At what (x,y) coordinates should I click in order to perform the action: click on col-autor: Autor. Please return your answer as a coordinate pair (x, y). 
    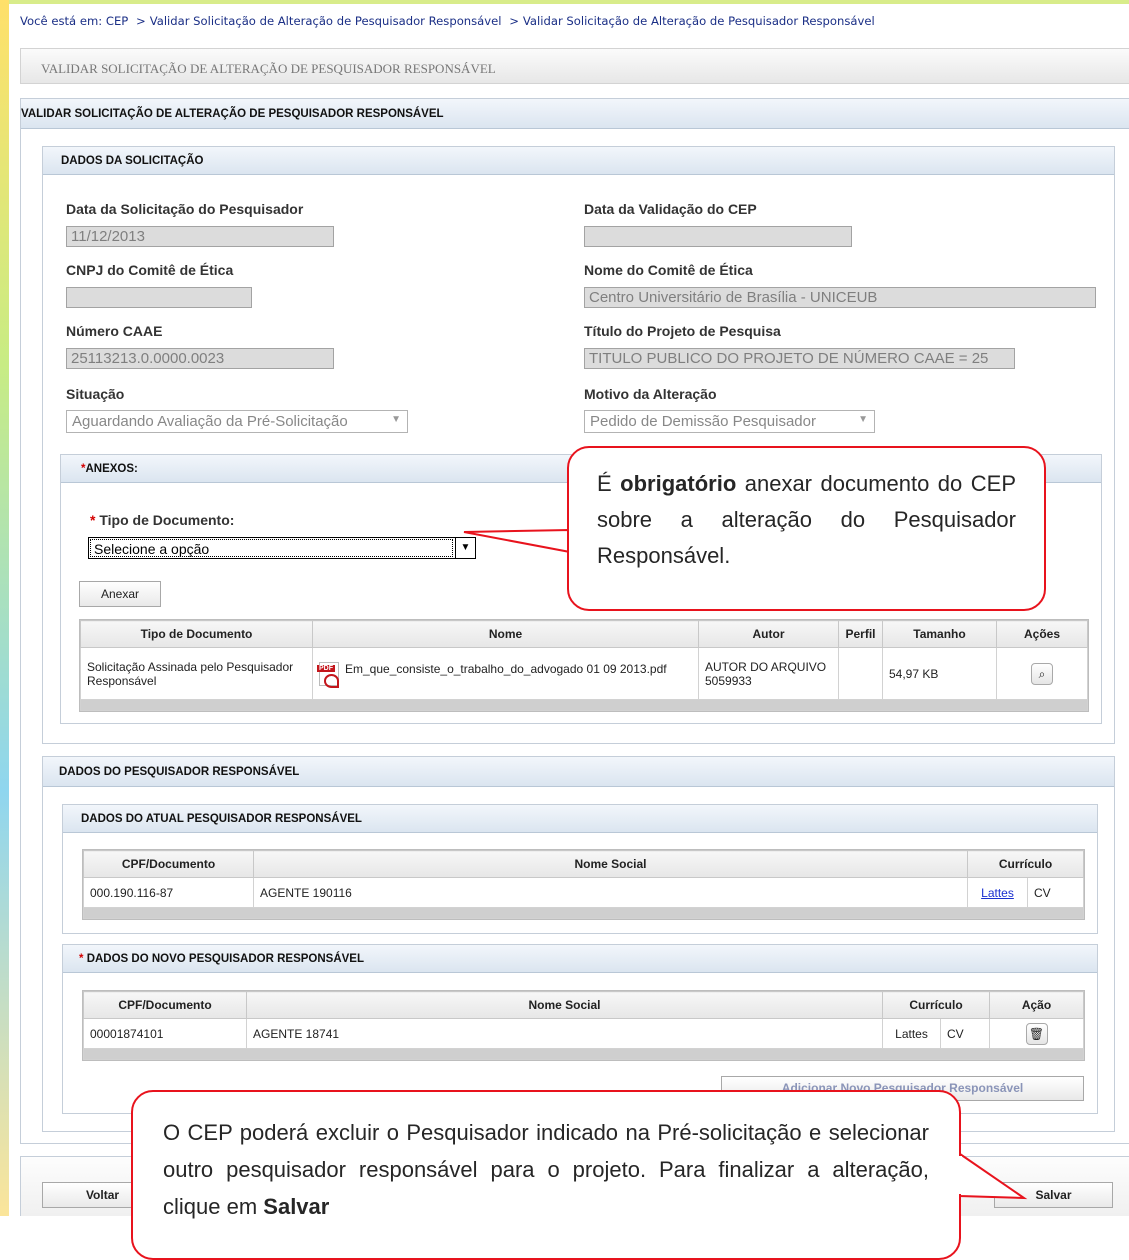
    Looking at the image, I should click on (768, 634).